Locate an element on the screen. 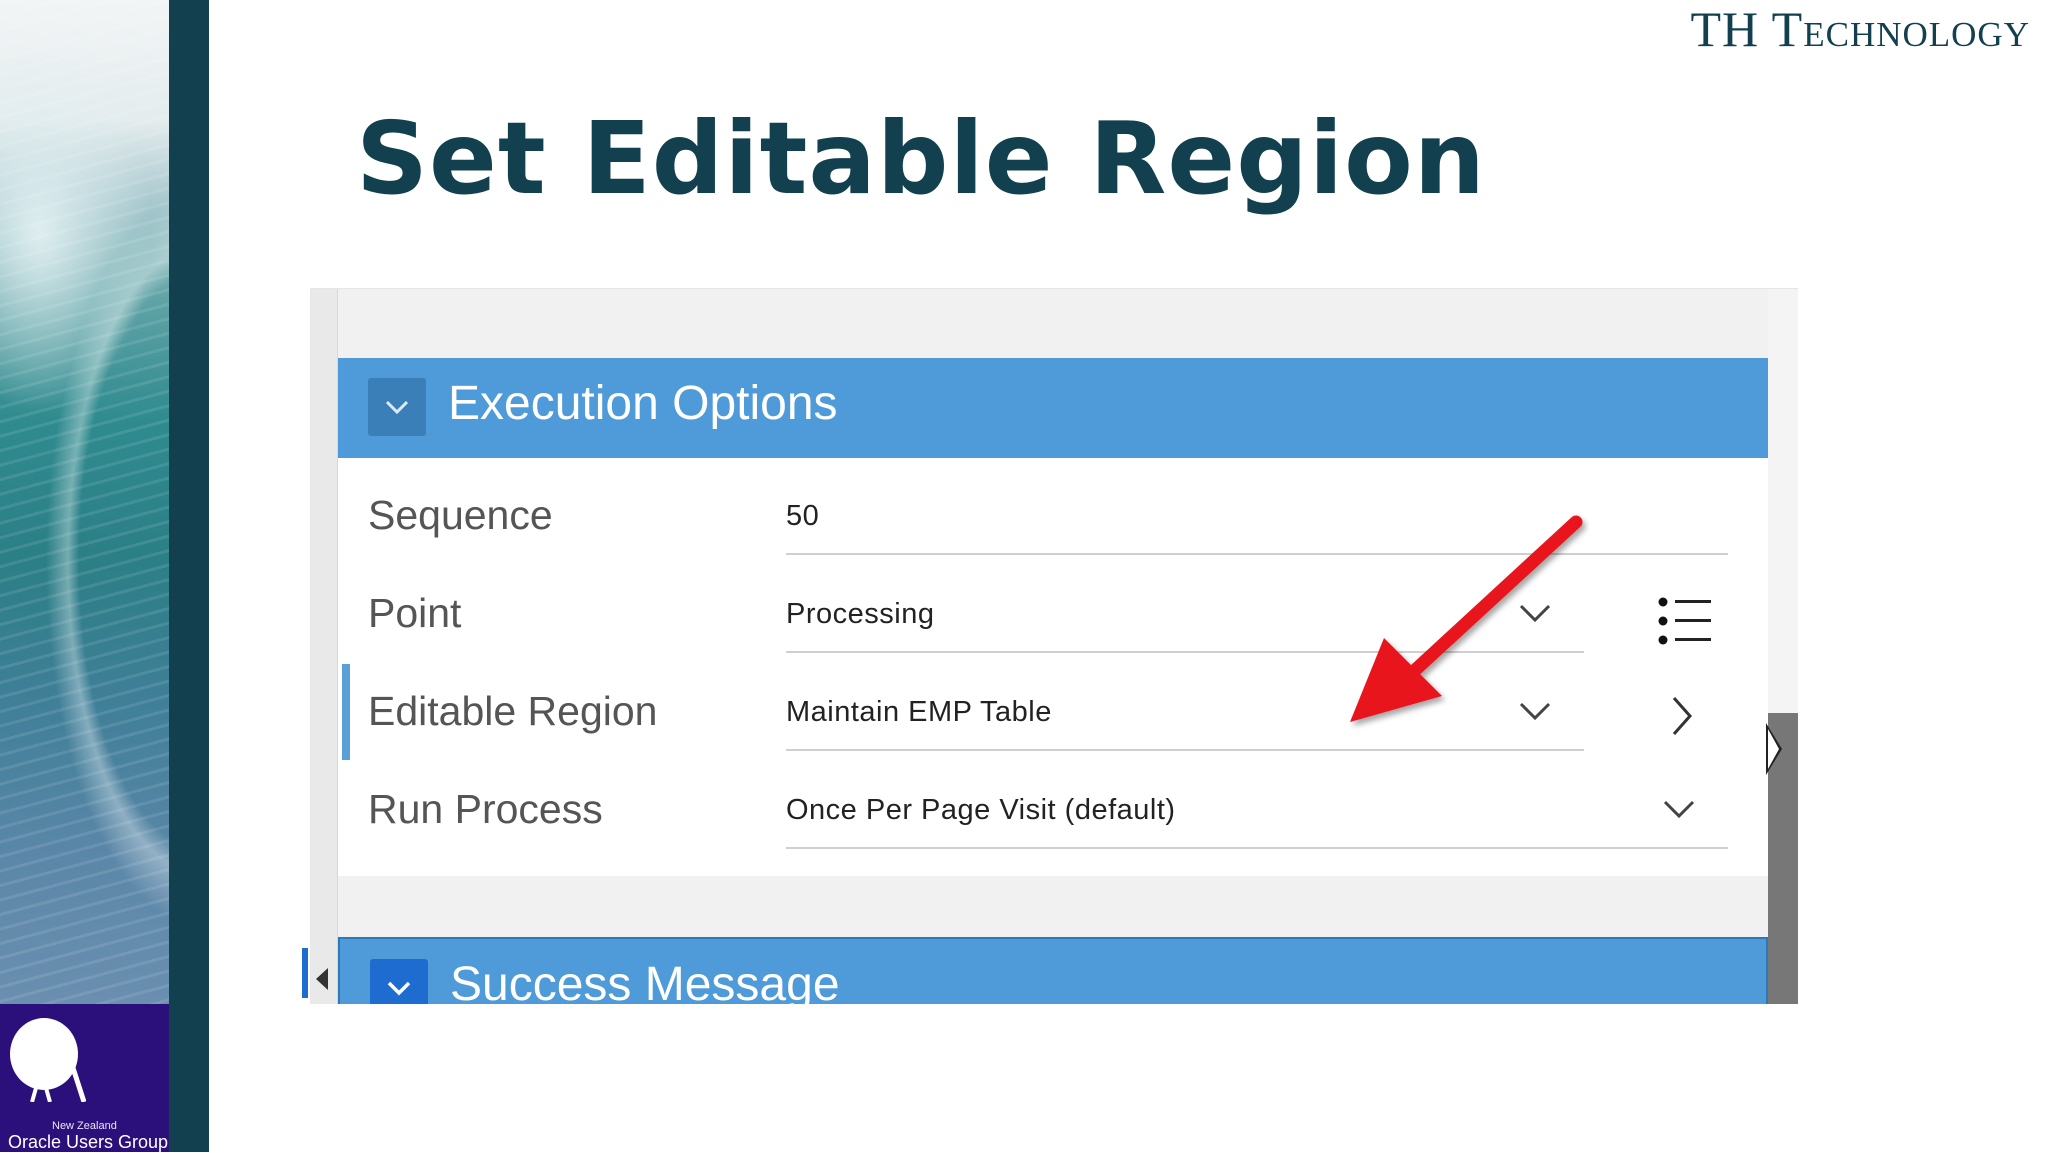 Image resolution: width=2048 pixels, height=1153 pixels. list-icon is located at coordinates (1686, 621).